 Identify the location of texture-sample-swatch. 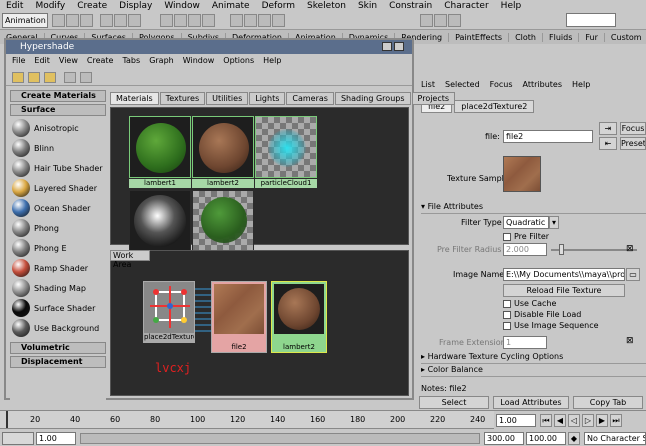
(522, 174).